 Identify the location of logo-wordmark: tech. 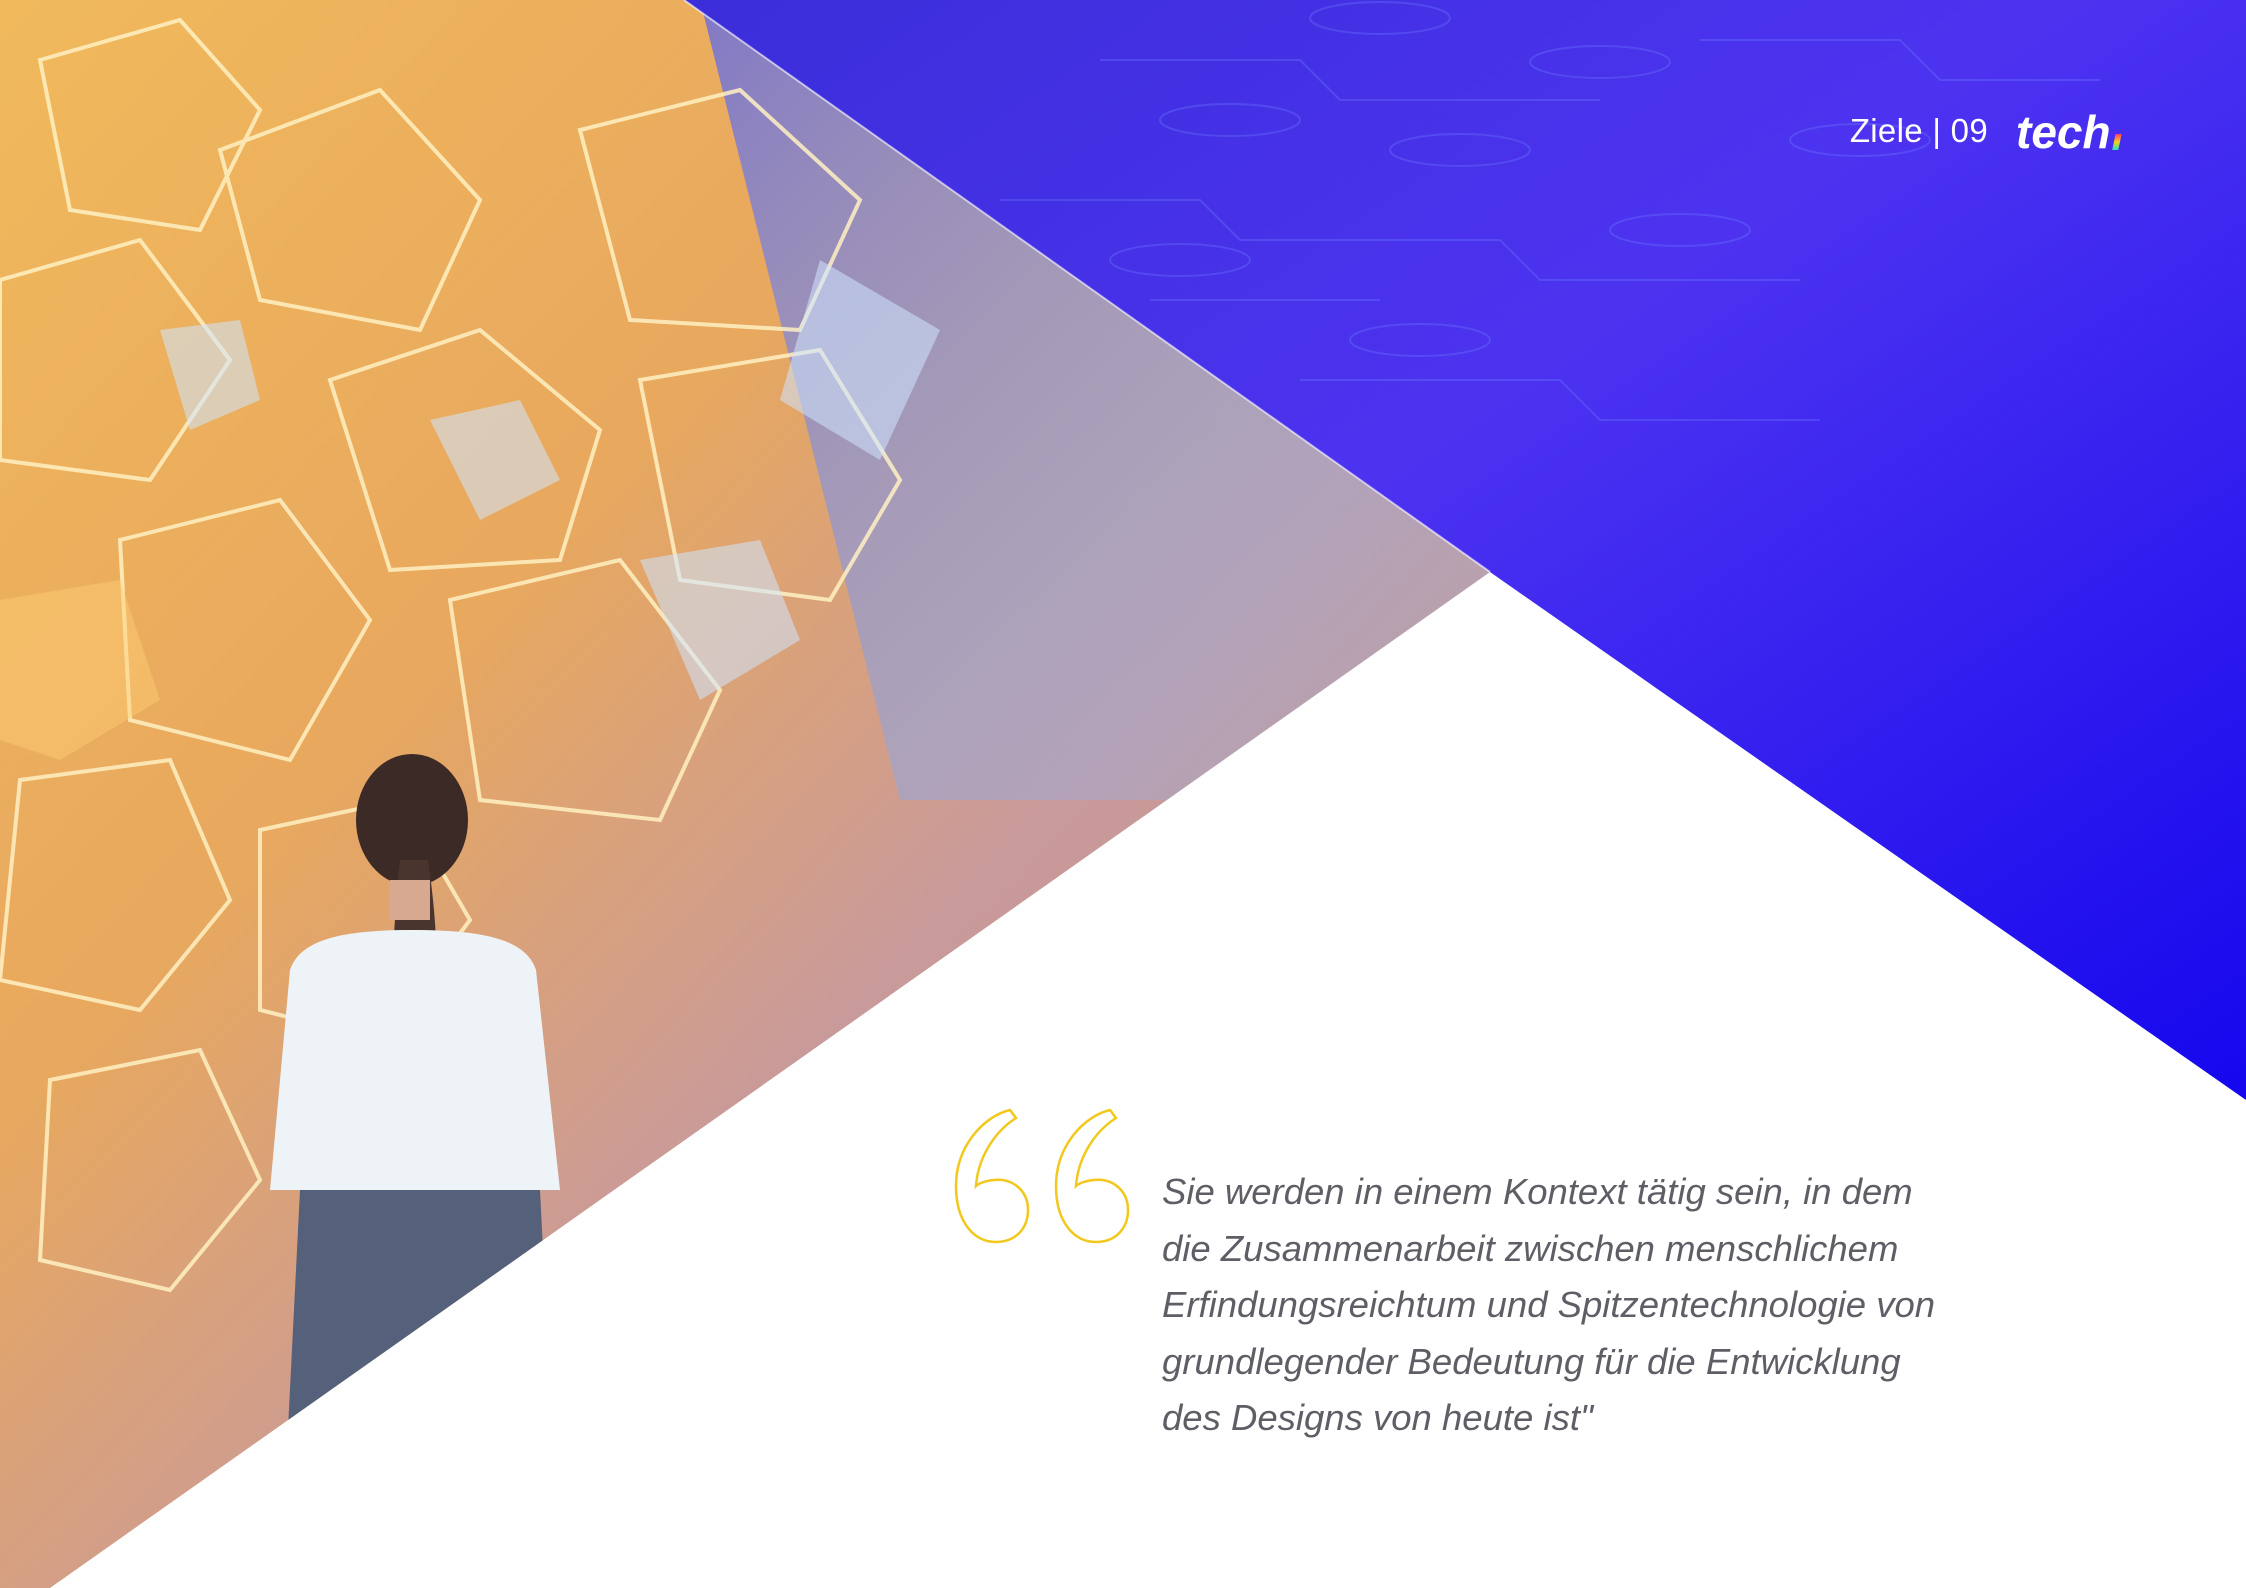
(2063, 132).